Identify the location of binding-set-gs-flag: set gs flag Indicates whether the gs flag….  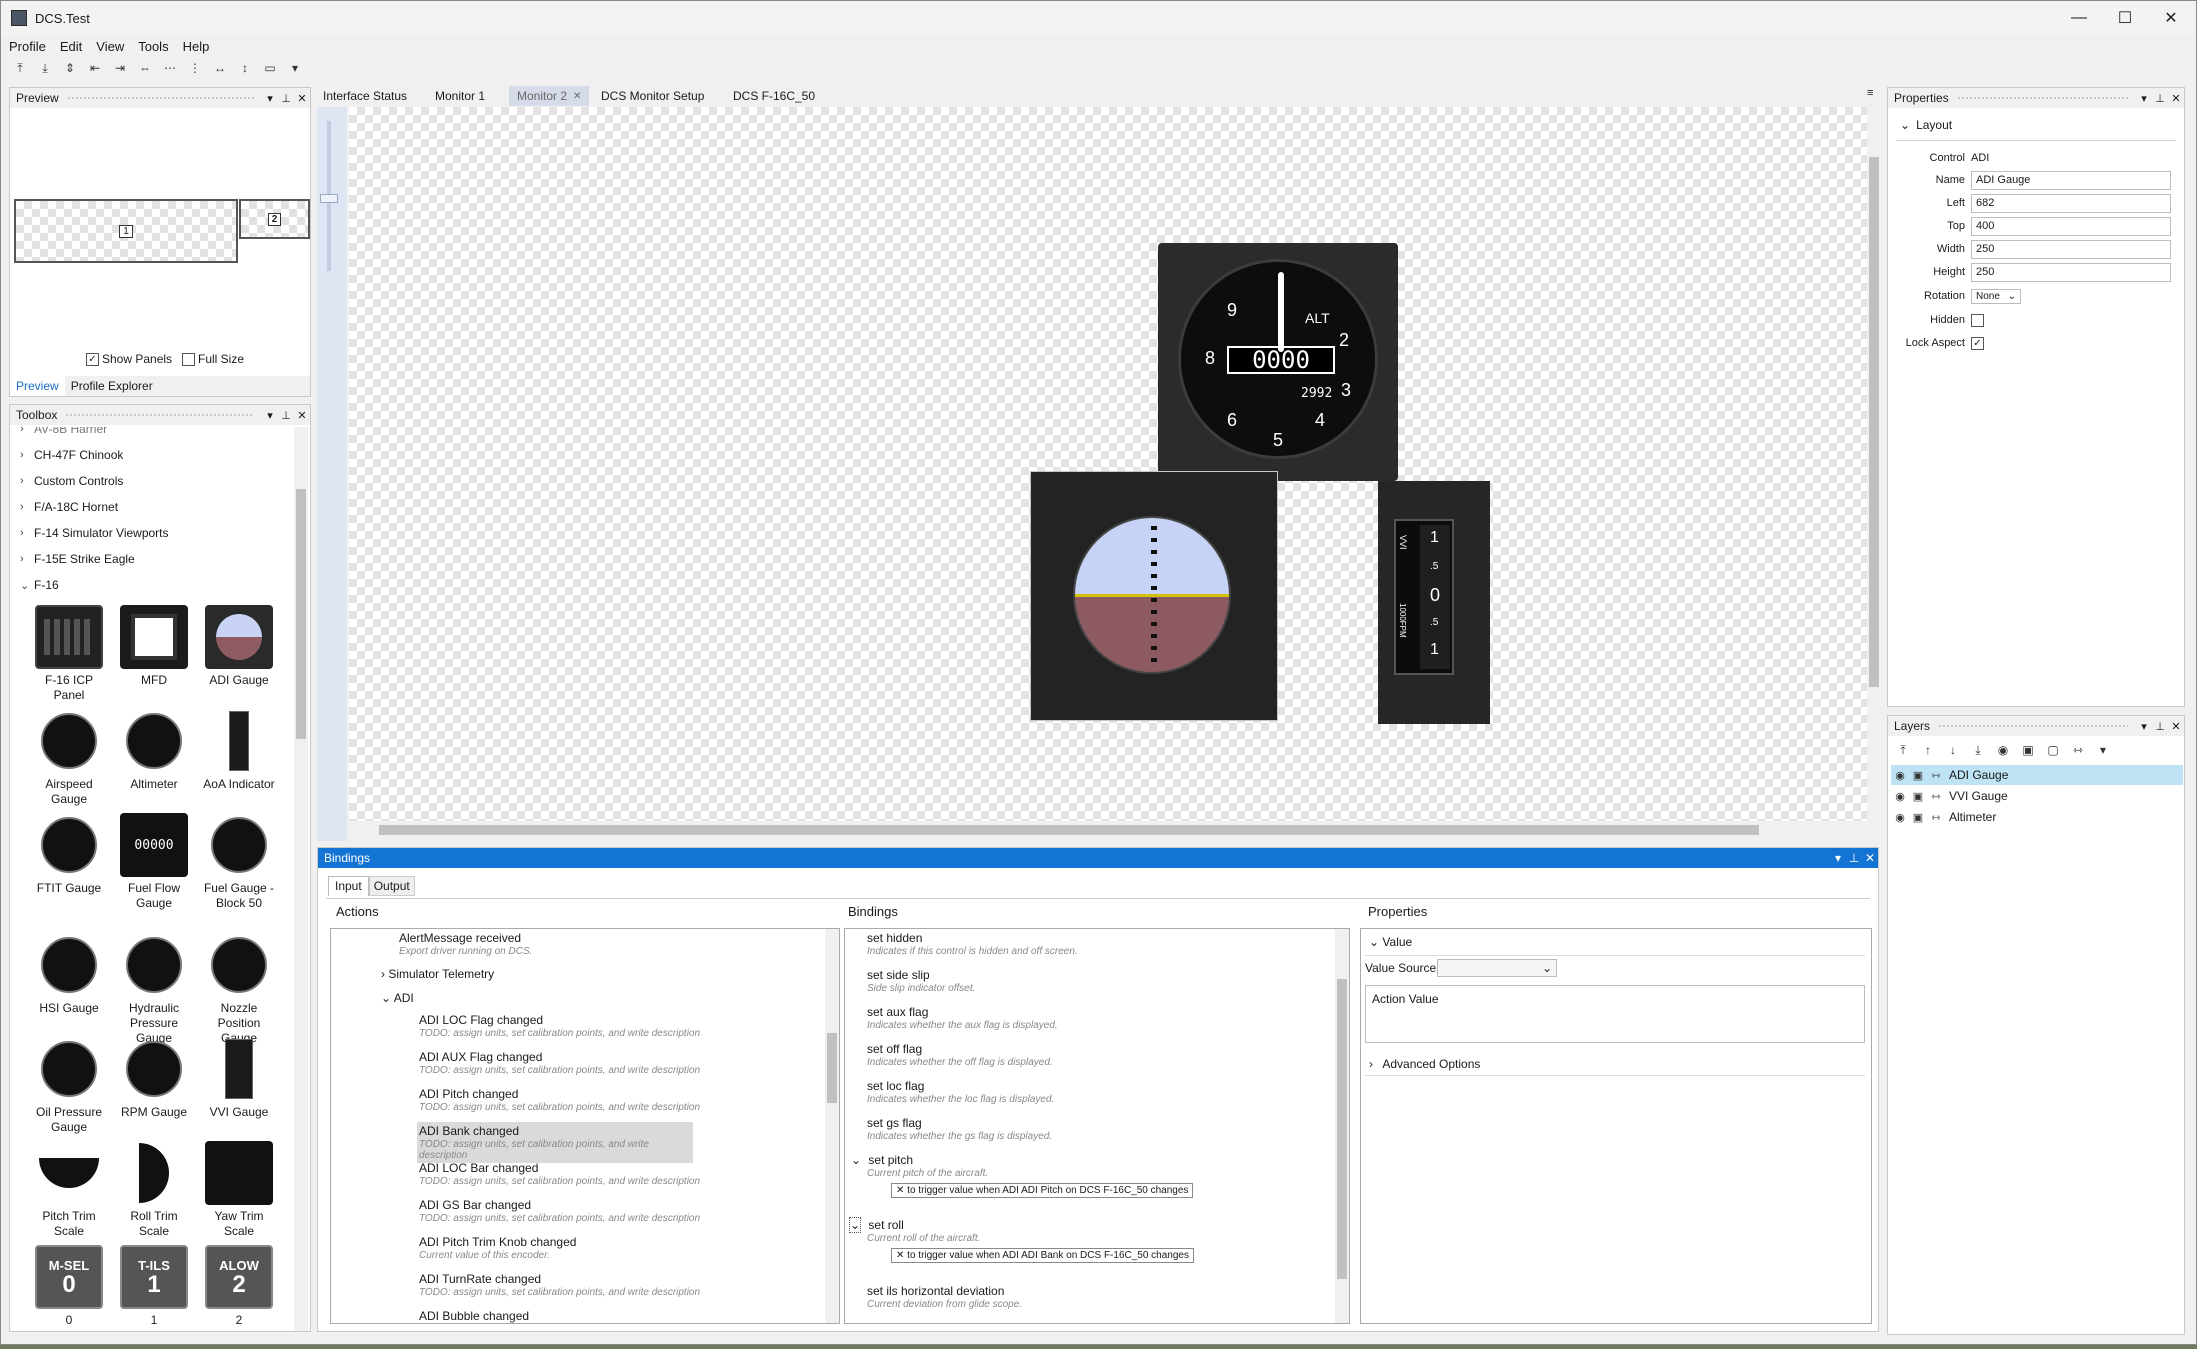
(959, 1129).